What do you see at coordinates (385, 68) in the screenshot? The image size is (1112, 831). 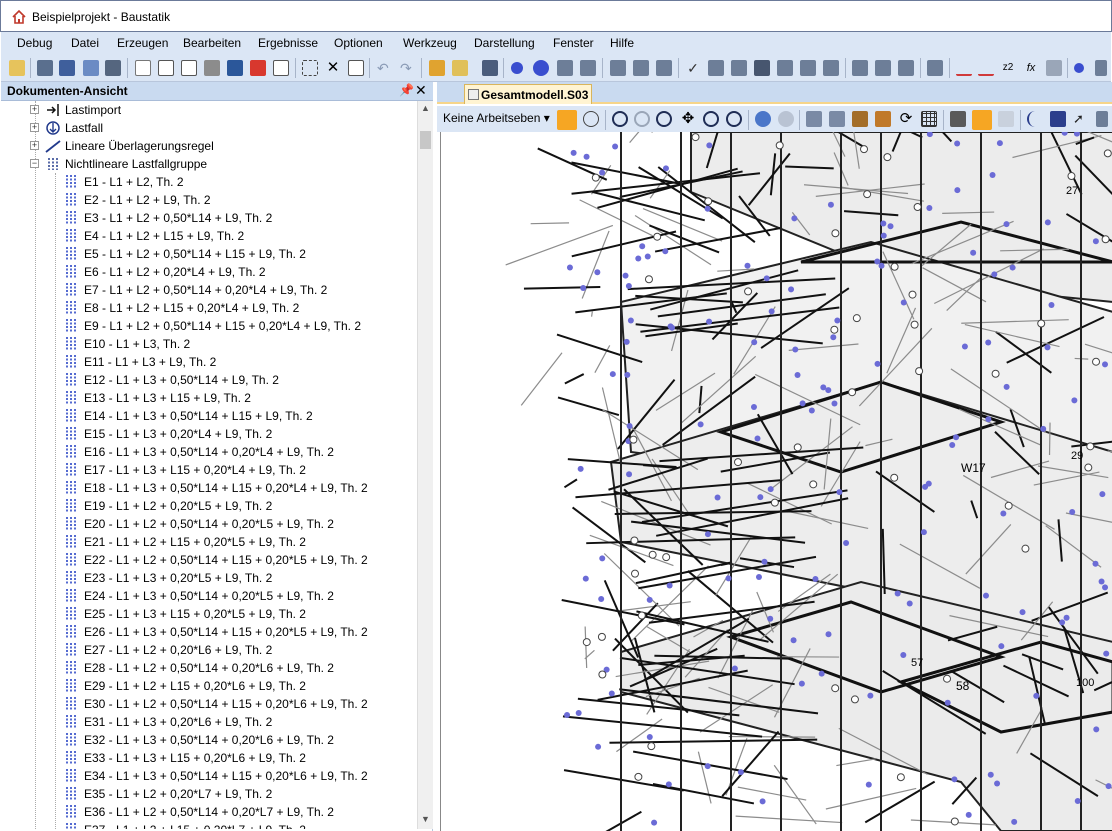 I see `undo-icon: ↶` at bounding box center [385, 68].